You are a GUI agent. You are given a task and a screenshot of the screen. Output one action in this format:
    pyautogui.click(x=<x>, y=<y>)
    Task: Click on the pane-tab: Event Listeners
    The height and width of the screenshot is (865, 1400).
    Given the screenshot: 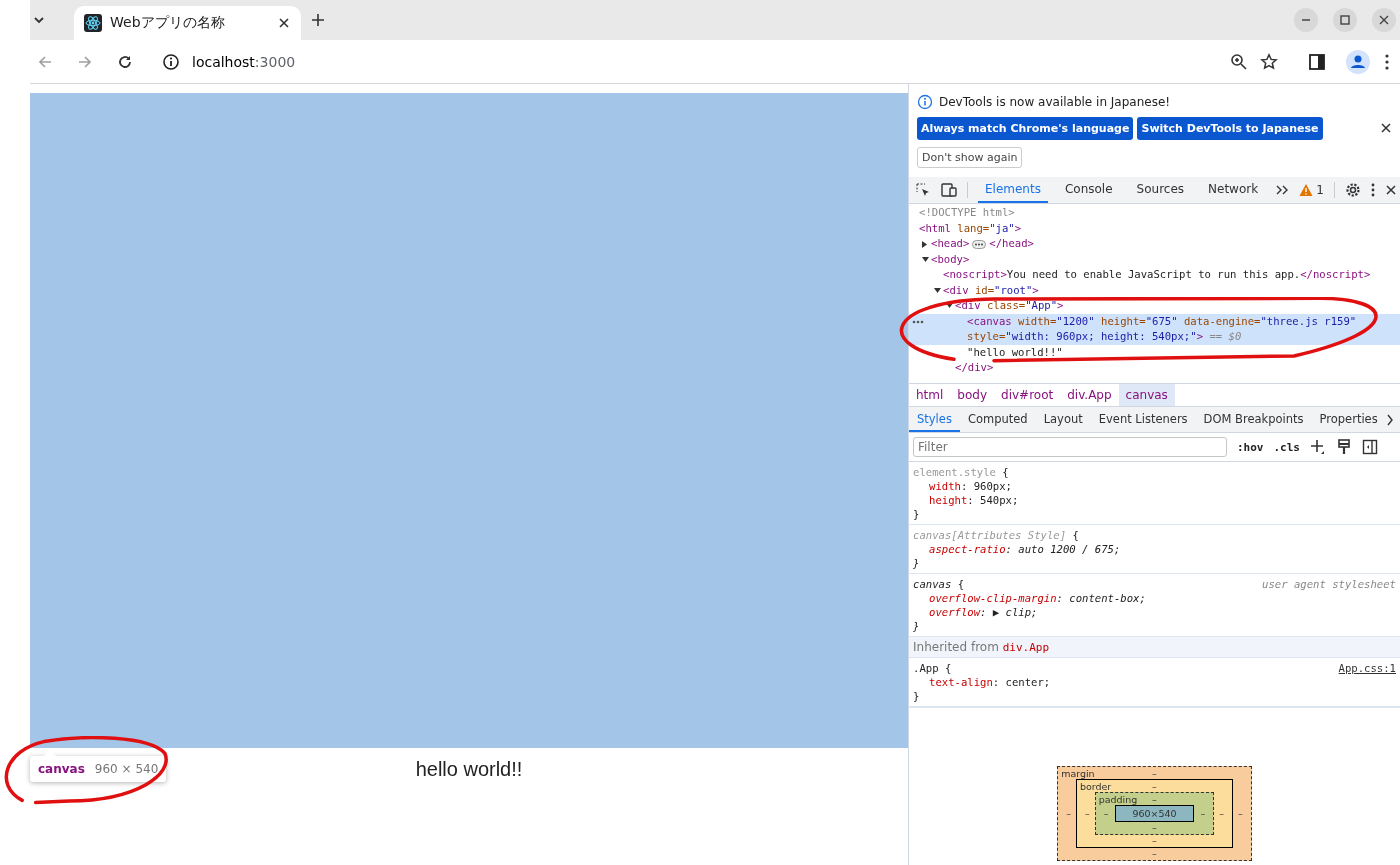 What is the action you would take?
    pyautogui.click(x=1143, y=419)
    